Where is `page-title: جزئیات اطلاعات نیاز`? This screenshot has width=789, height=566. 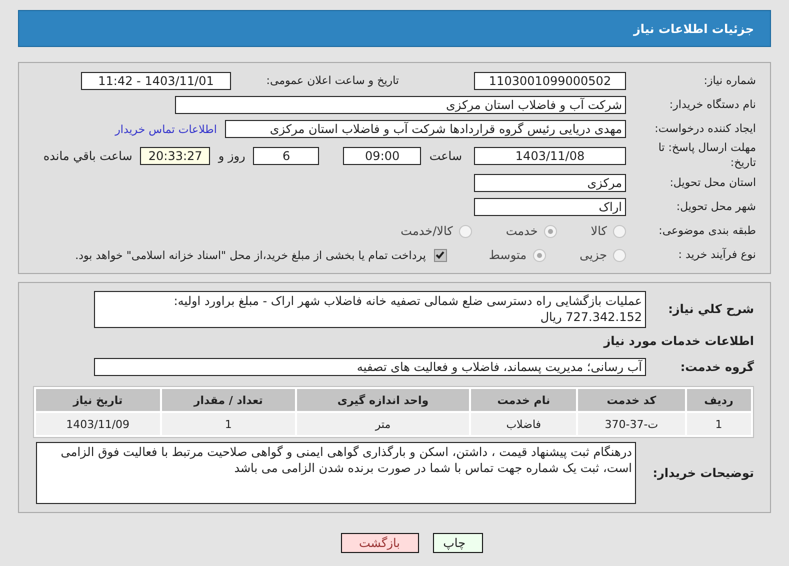
page-title: جزئیات اطلاعات نیاز is located at coordinates (394, 28).